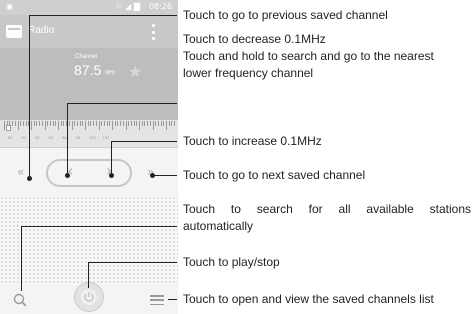  I want to click on callout-dot-prev-saved, so click(29, 178).